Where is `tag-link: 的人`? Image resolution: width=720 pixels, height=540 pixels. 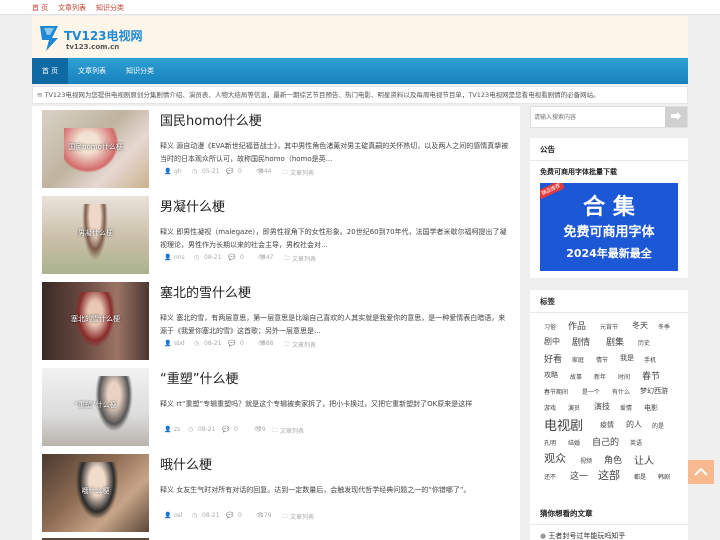
tag-link: 的人 is located at coordinates (634, 424).